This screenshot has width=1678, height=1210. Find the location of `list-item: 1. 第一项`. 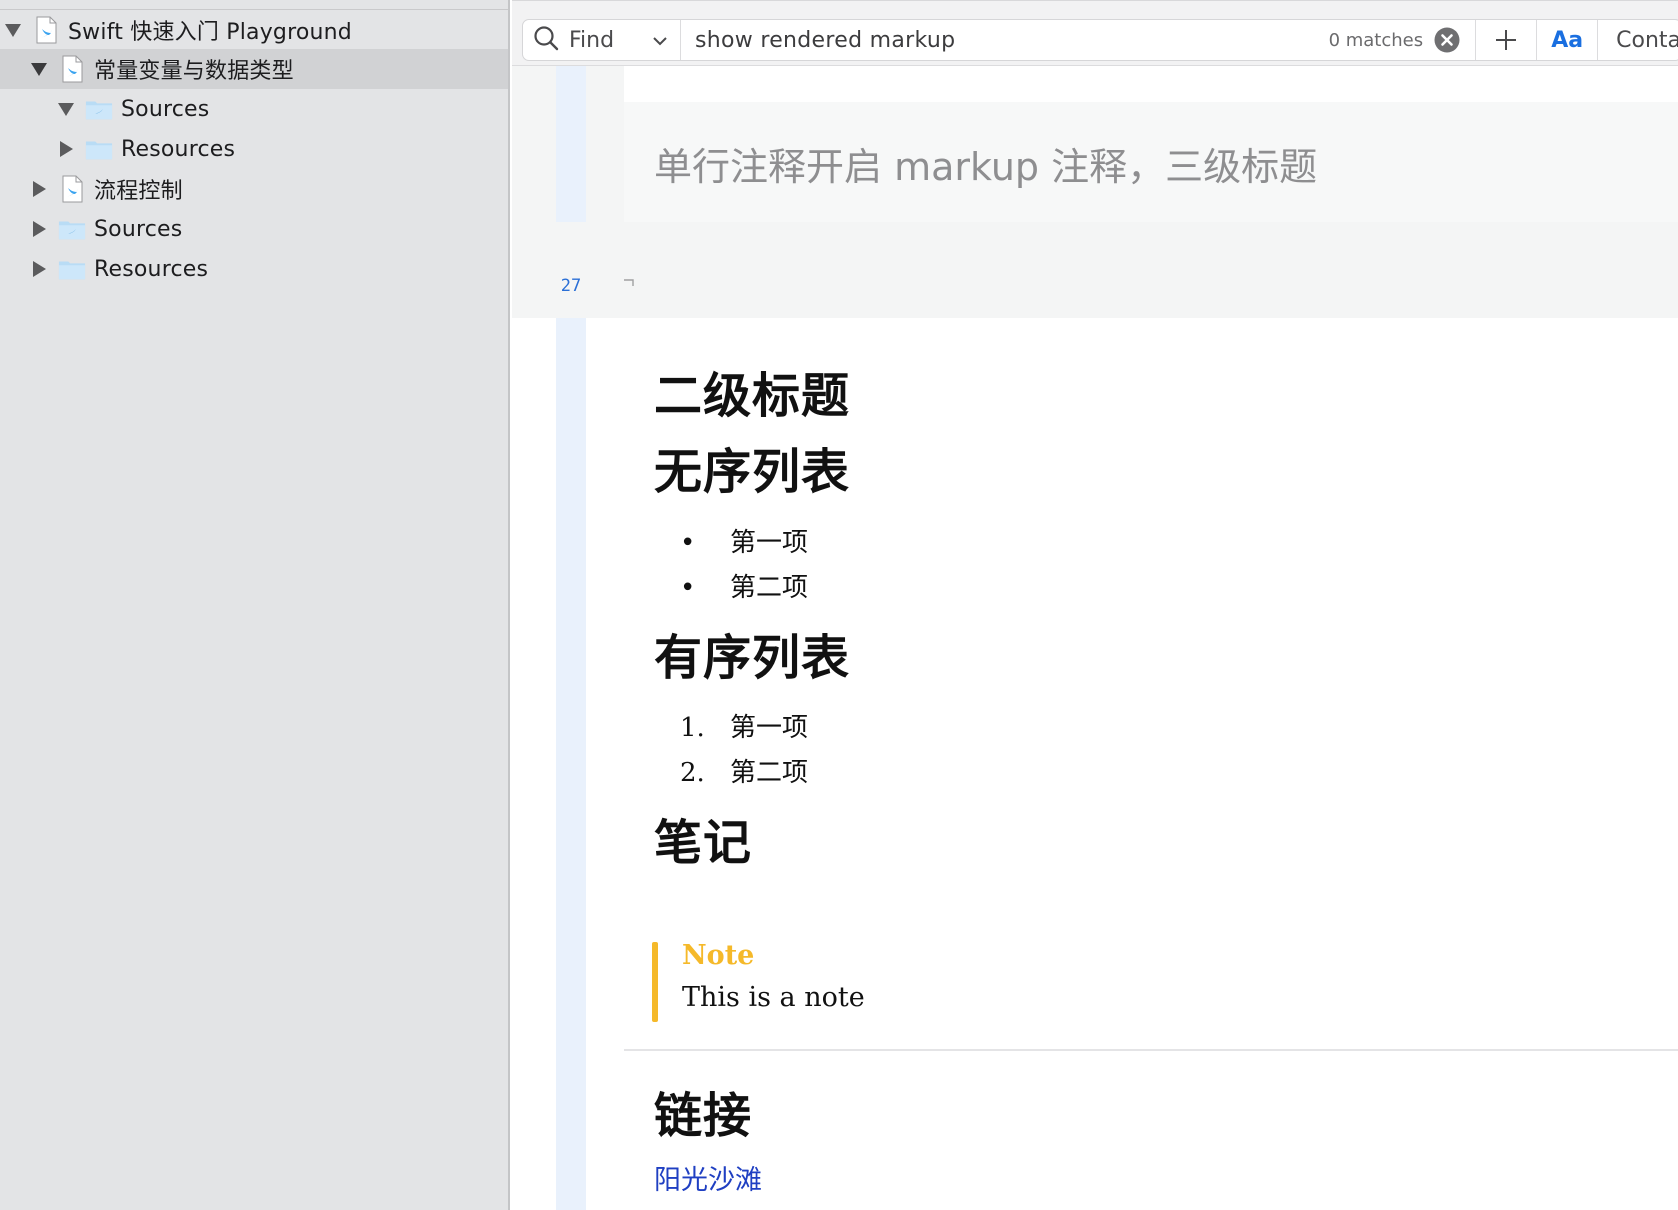

list-item: 1. 第一项 is located at coordinates (731, 725).